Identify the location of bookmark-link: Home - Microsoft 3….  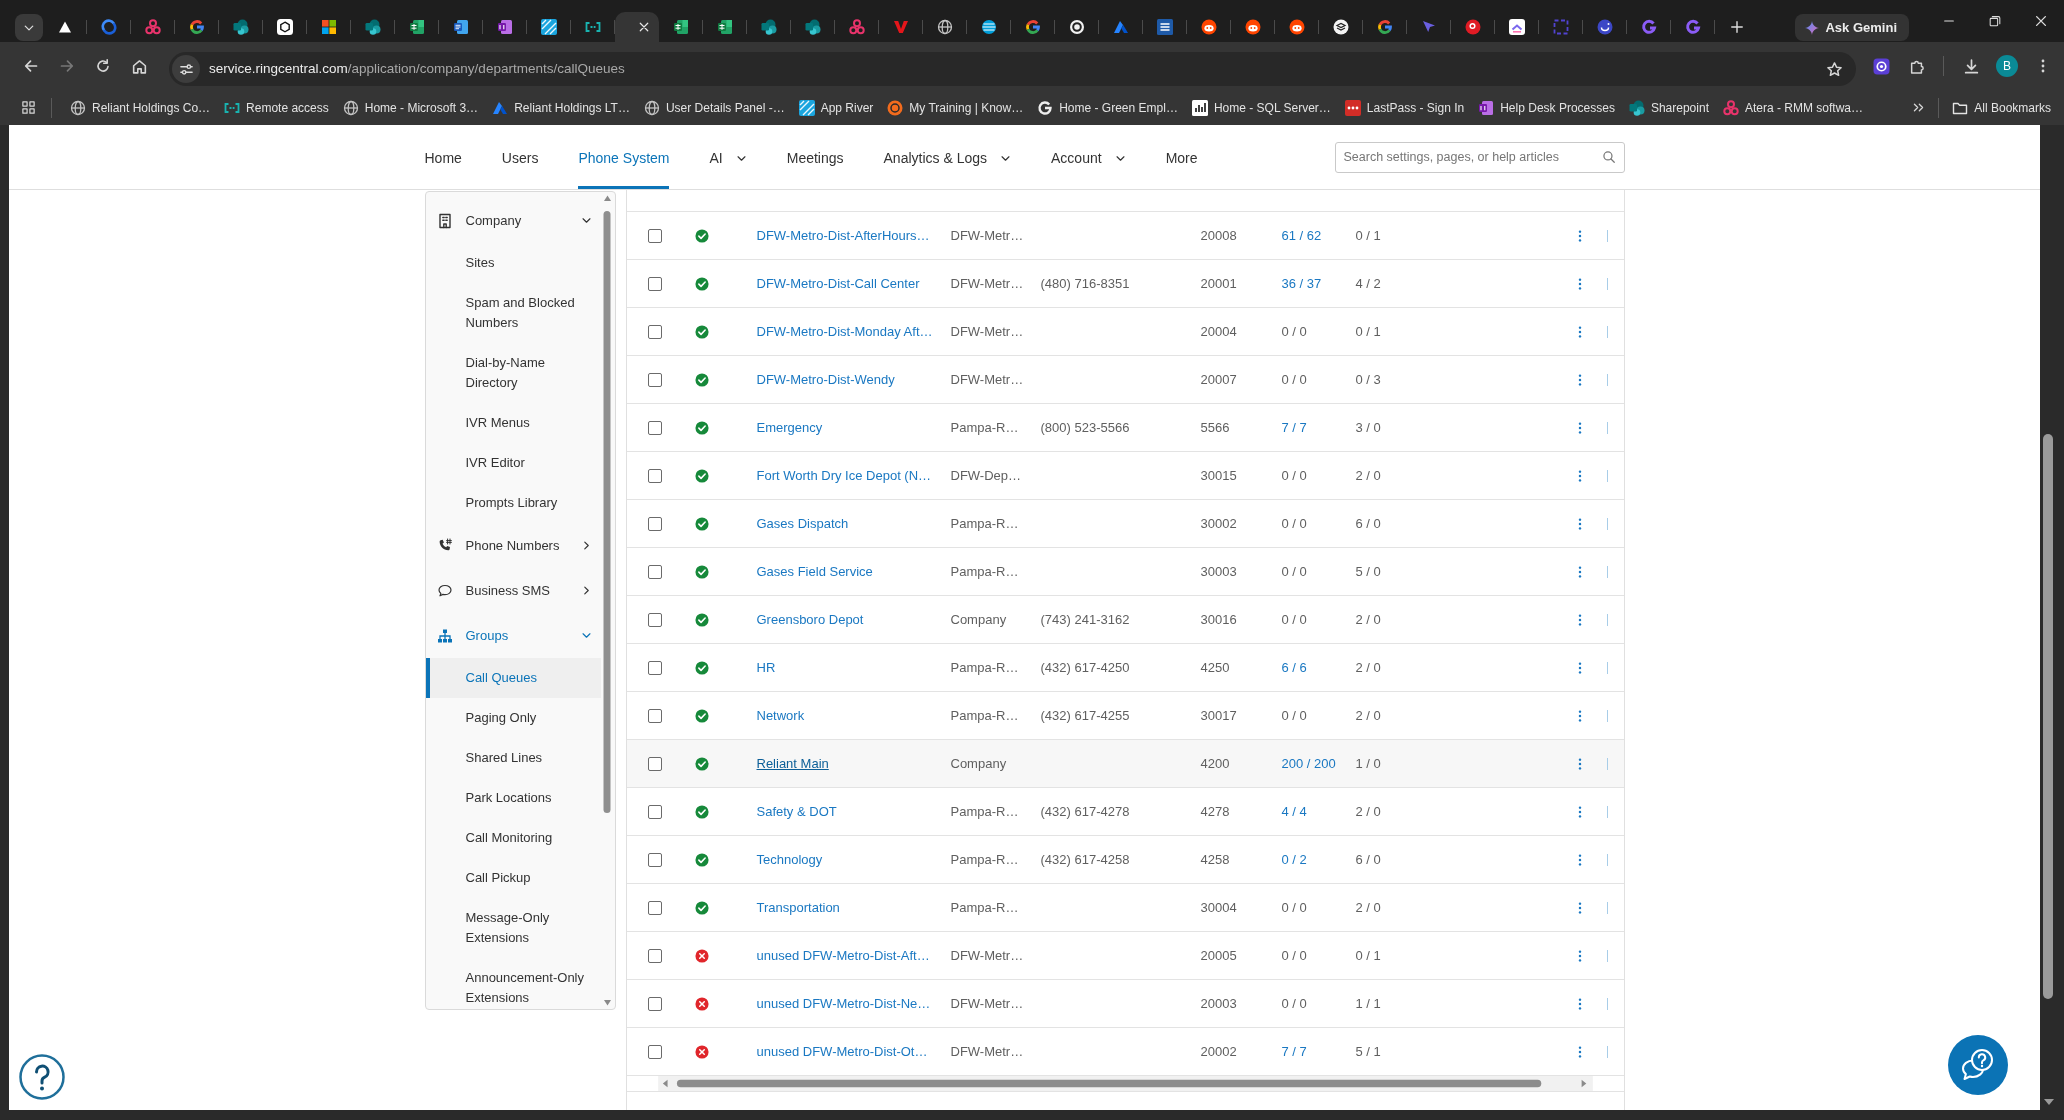
(410, 107).